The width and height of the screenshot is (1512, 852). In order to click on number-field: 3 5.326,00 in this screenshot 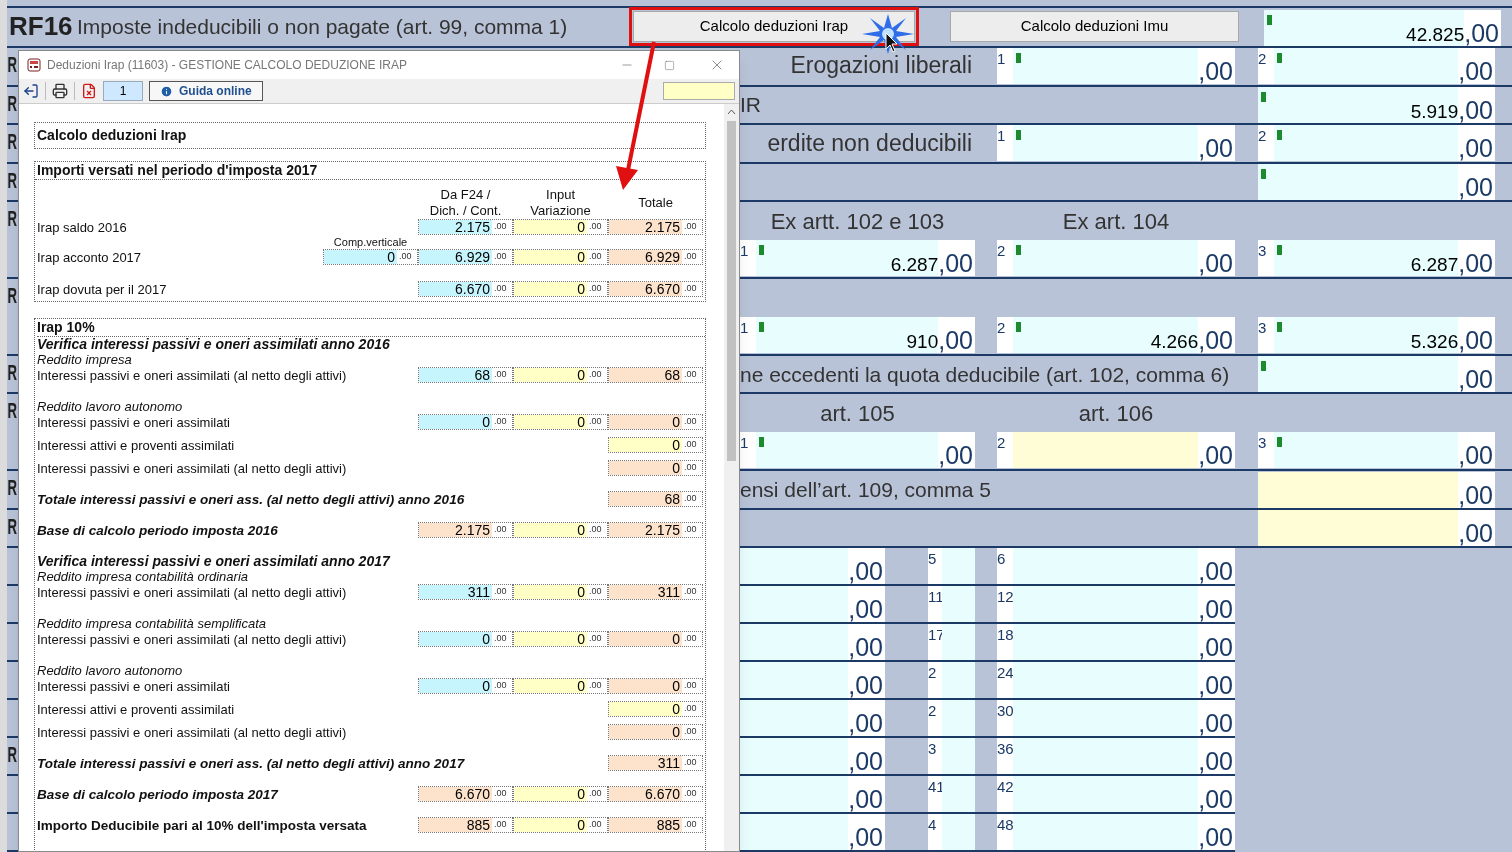, I will do `click(1376, 335)`.